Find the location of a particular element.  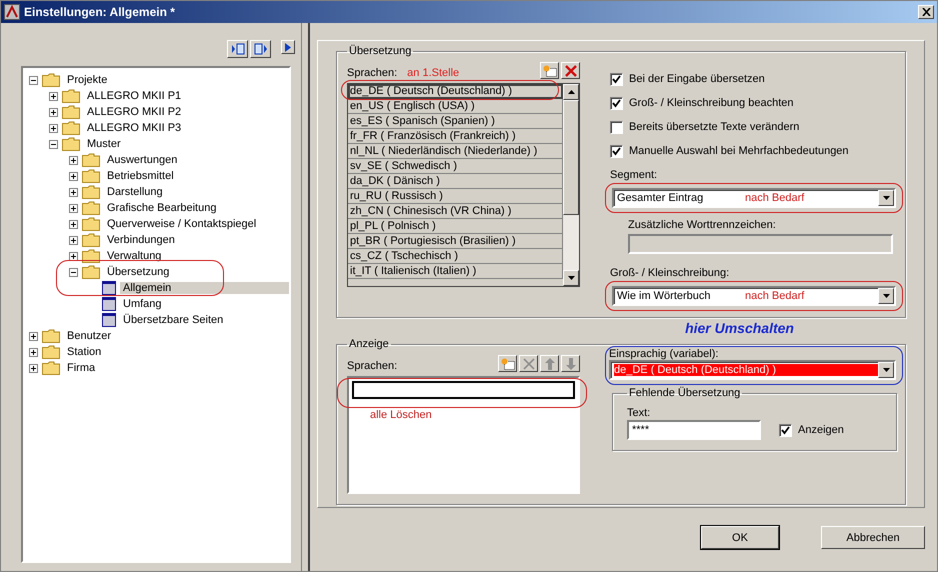

tree-item: ALLEGRO MKII P2 is located at coordinates (134, 112).